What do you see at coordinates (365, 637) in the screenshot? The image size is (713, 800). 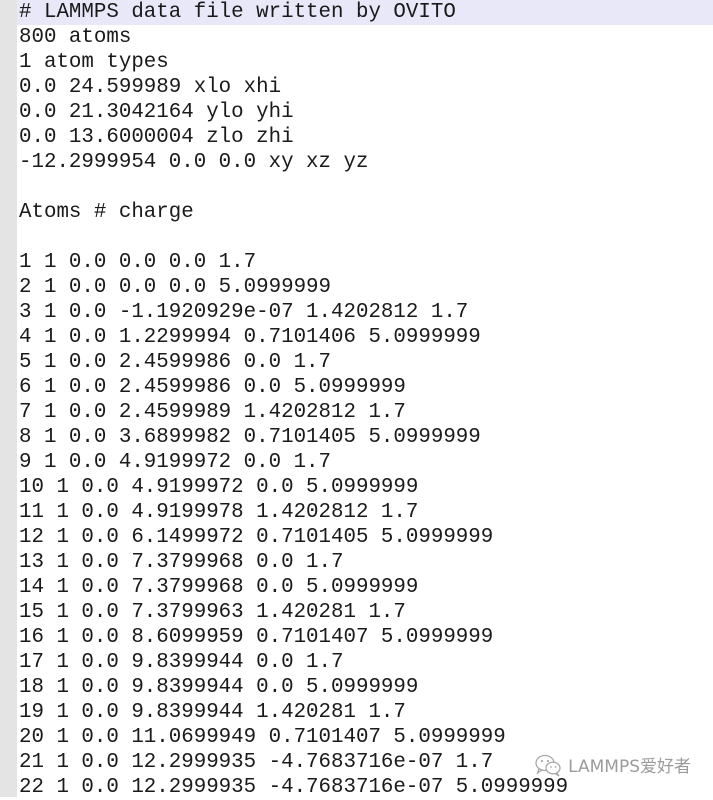 I see `editor-line-atom: 16 1 0.0 8.6099959 0.7101407 5.0999999` at bounding box center [365, 637].